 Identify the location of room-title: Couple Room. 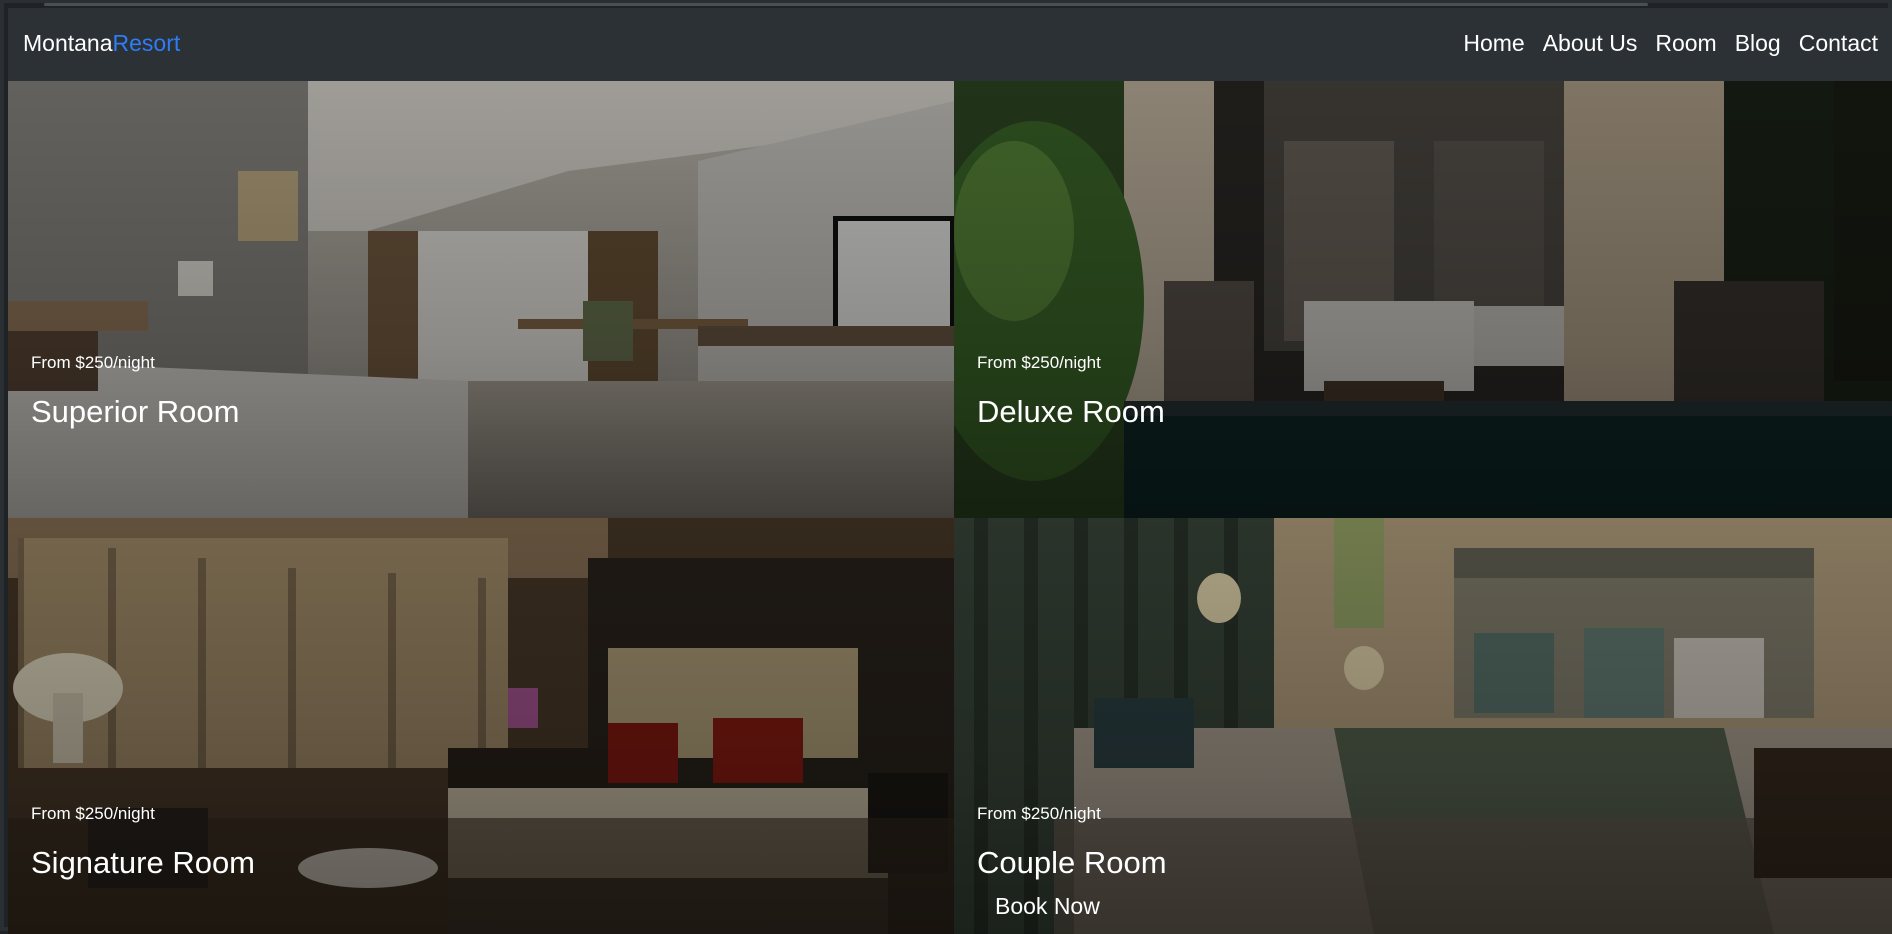
(1072, 863).